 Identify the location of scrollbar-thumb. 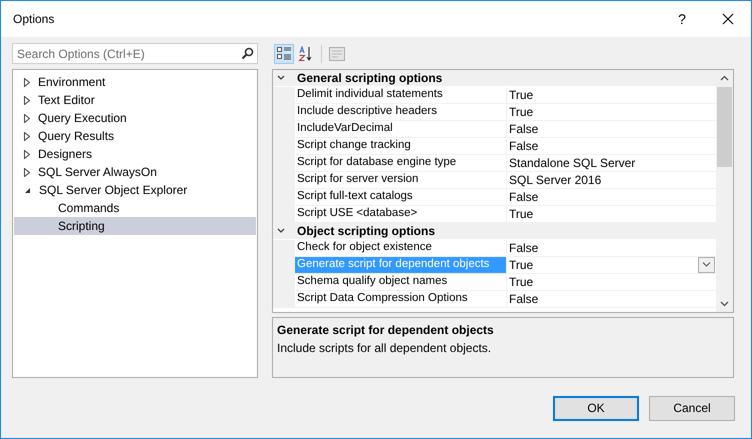
(724, 126).